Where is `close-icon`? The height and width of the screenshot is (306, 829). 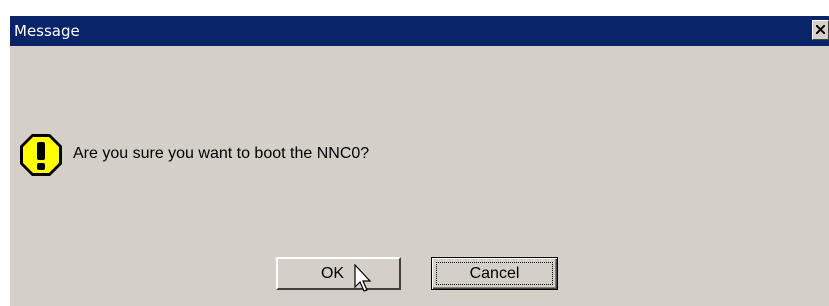 close-icon is located at coordinates (820, 29).